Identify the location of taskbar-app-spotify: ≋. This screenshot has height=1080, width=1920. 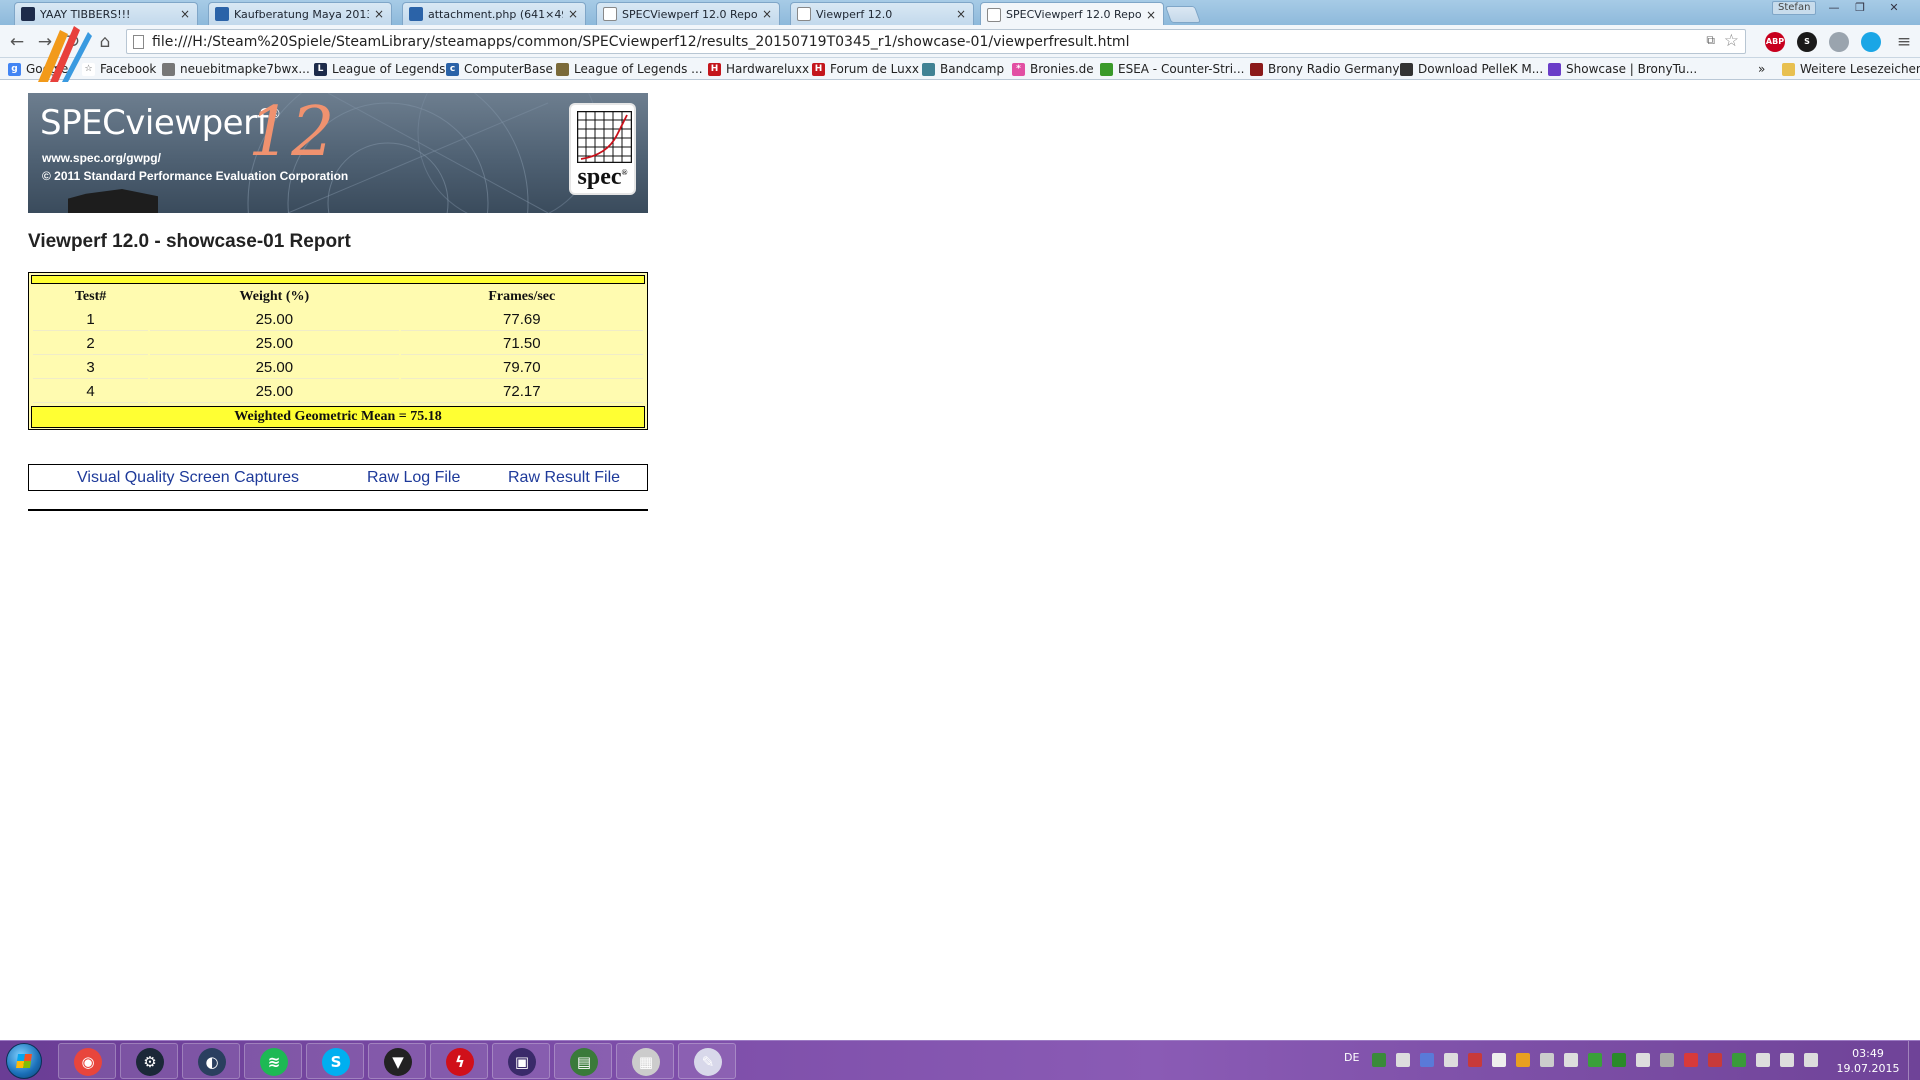
(273, 1061).